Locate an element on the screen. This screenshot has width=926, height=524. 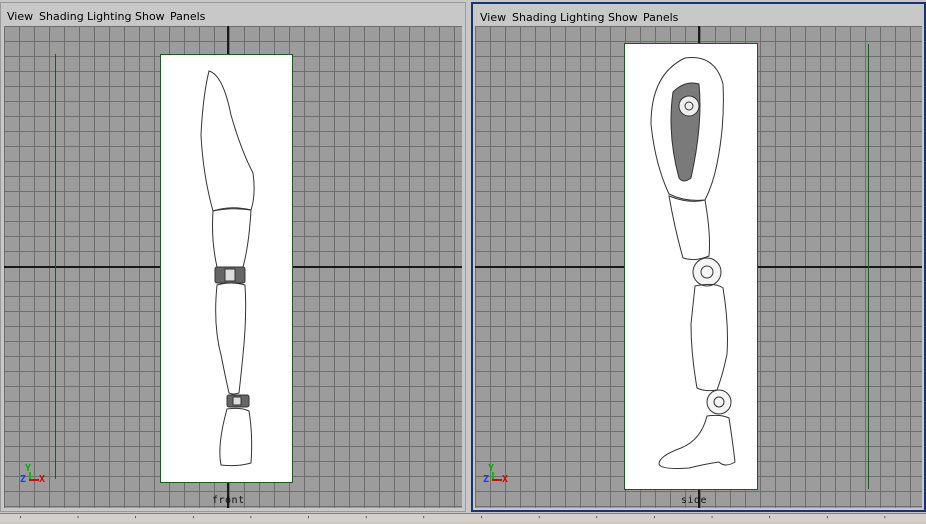
side-image-plane is located at coordinates (691, 266).